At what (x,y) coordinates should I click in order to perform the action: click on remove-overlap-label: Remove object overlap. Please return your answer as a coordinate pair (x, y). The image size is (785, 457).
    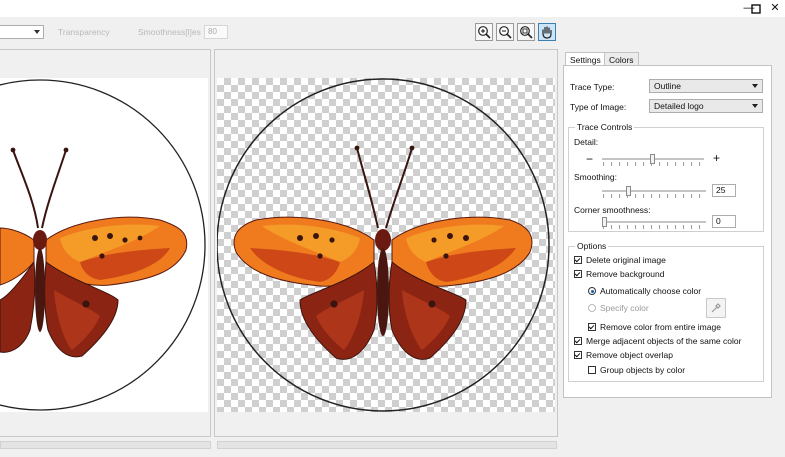
    Looking at the image, I should click on (629, 355).